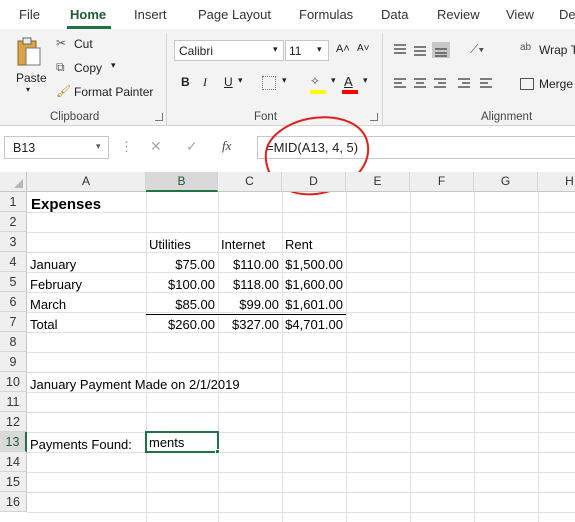  I want to click on font-name-select: Calibri ▾, so click(229, 50).